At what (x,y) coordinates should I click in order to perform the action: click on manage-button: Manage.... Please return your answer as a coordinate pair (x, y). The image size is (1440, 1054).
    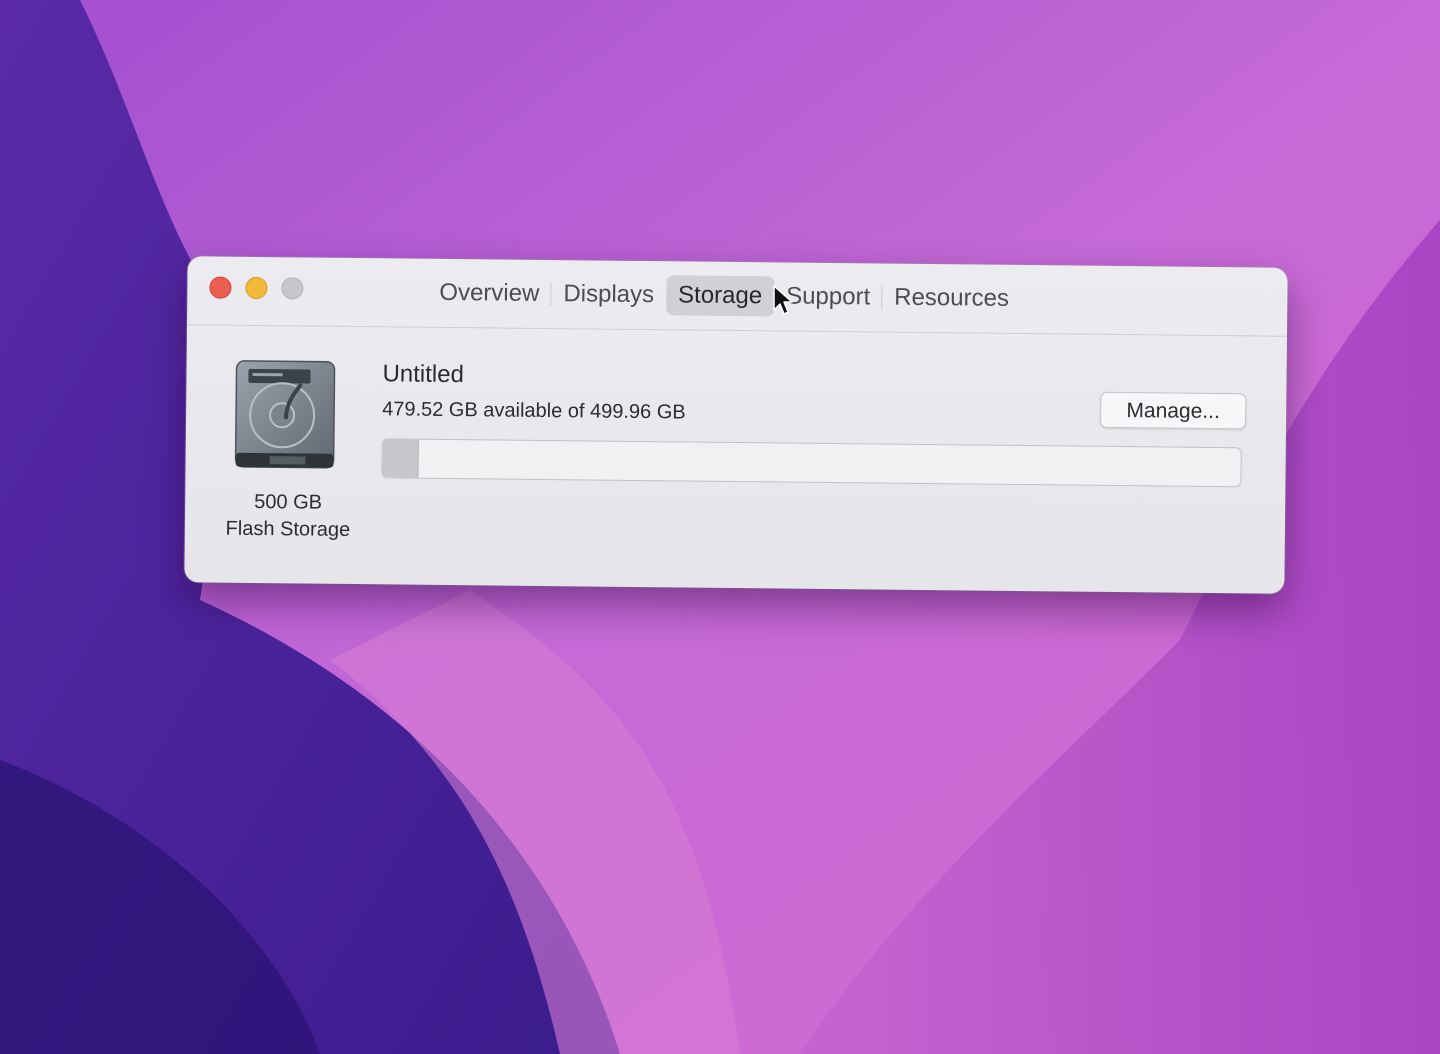
    Looking at the image, I should click on (1173, 410).